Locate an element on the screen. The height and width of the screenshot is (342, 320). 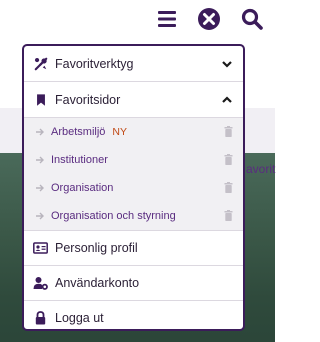
tools-icon is located at coordinates (41, 63).